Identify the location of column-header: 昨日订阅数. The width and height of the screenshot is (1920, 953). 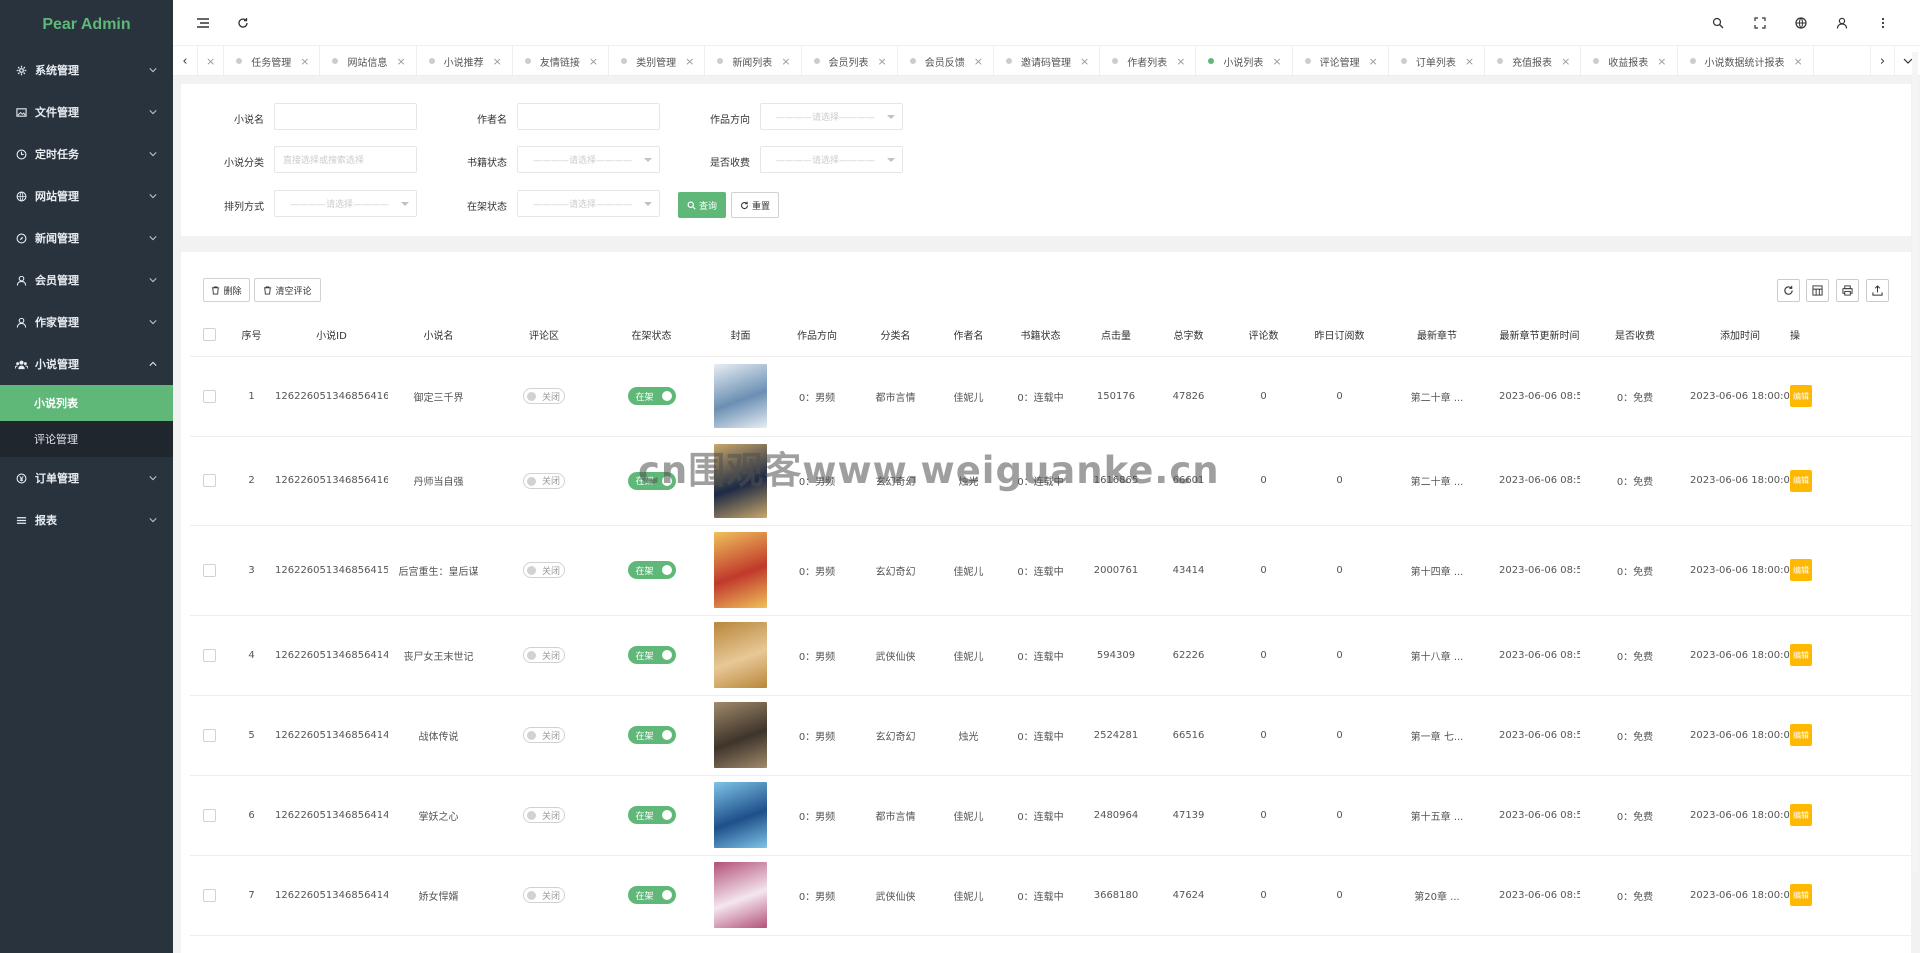
(1339, 335).